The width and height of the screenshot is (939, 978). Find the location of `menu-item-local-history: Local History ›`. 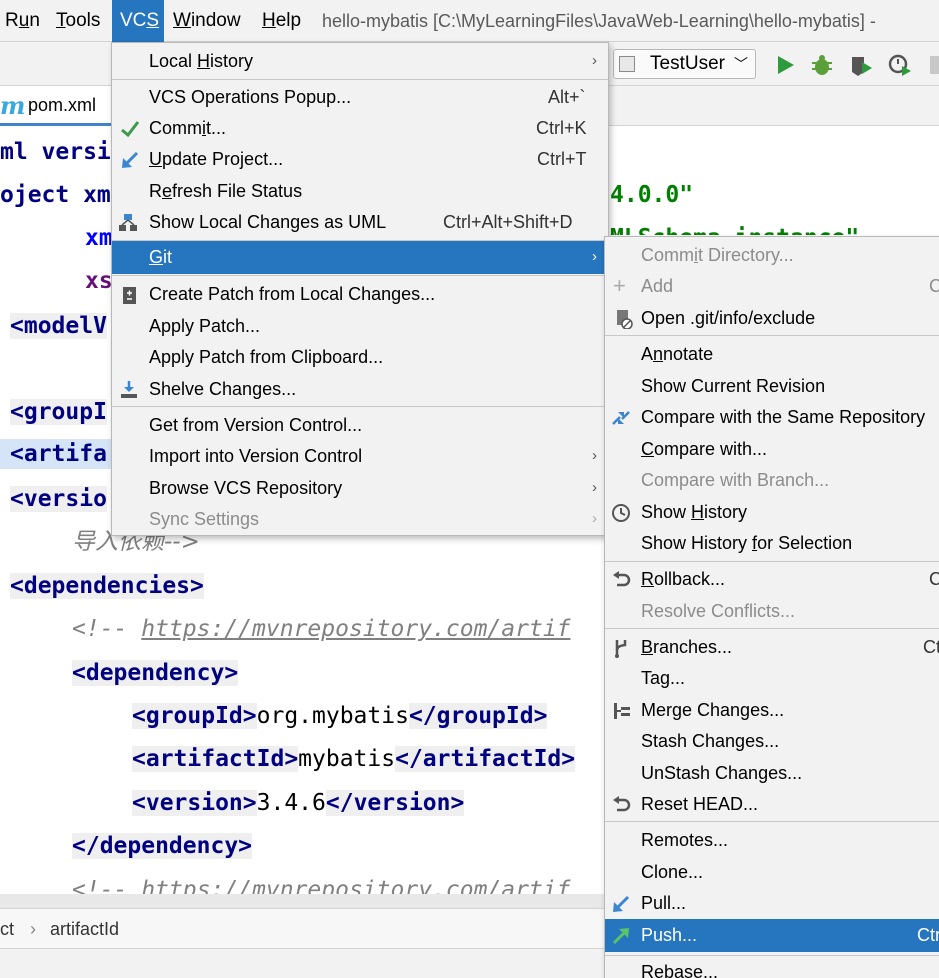

menu-item-local-history: Local History › is located at coordinates (360, 61).